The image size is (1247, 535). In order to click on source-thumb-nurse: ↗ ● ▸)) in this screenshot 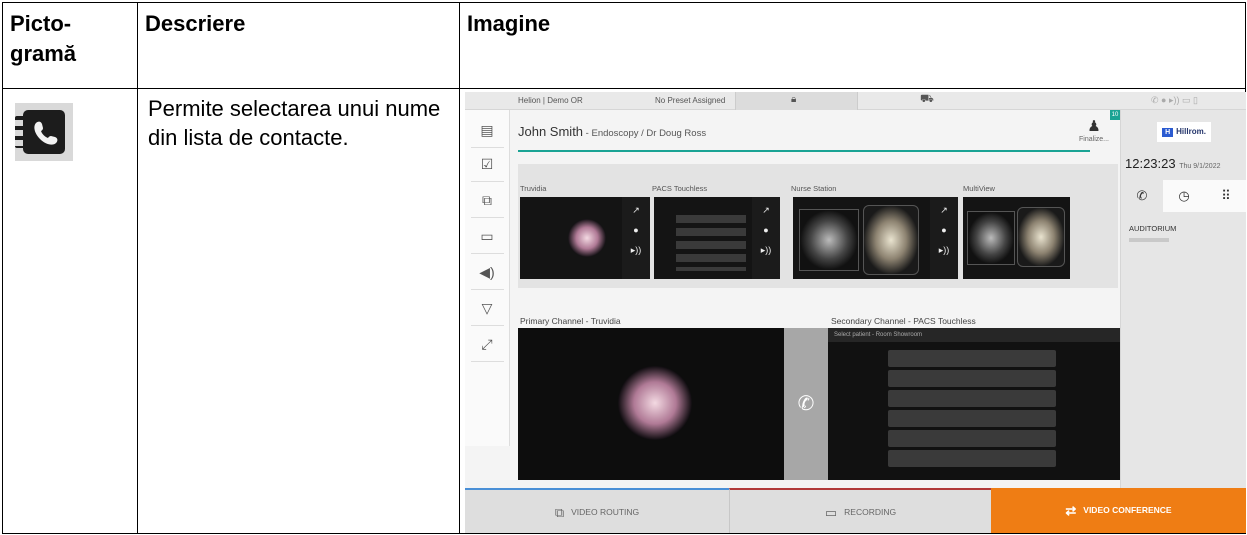, I will do `click(875, 238)`.